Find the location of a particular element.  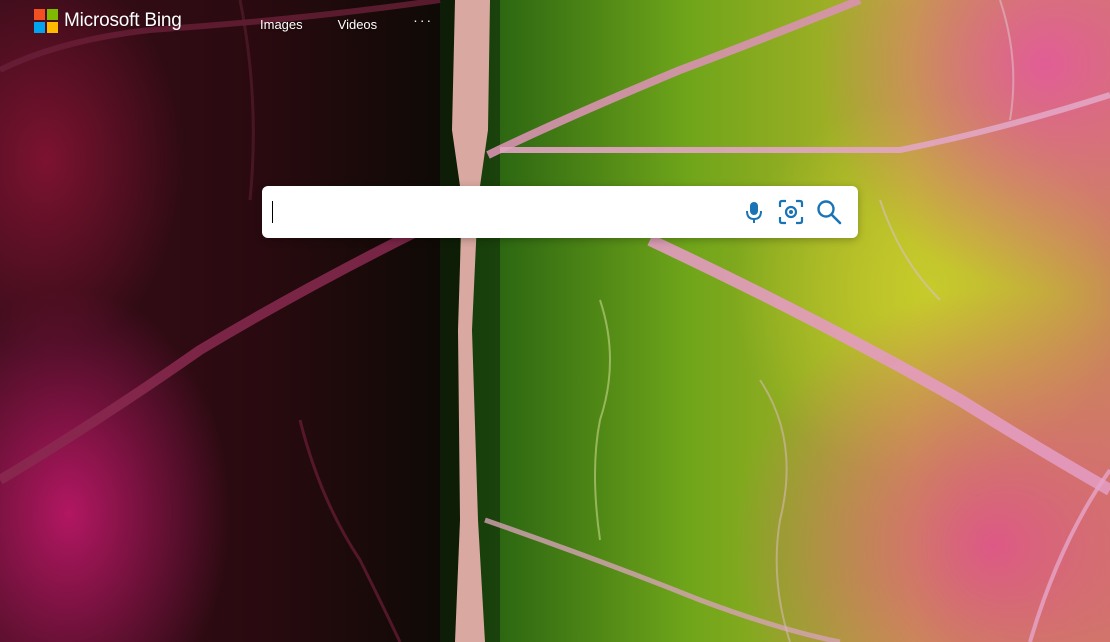

top-nav: Images Videos ··· is located at coordinates (346, 22).